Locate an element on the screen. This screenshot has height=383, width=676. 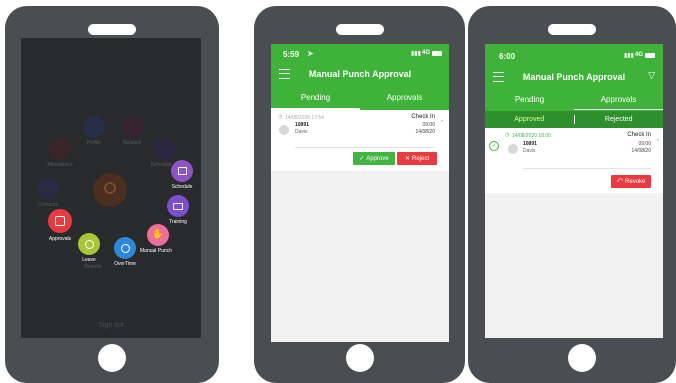
undo-icon: ⤺ is located at coordinates (620, 181).